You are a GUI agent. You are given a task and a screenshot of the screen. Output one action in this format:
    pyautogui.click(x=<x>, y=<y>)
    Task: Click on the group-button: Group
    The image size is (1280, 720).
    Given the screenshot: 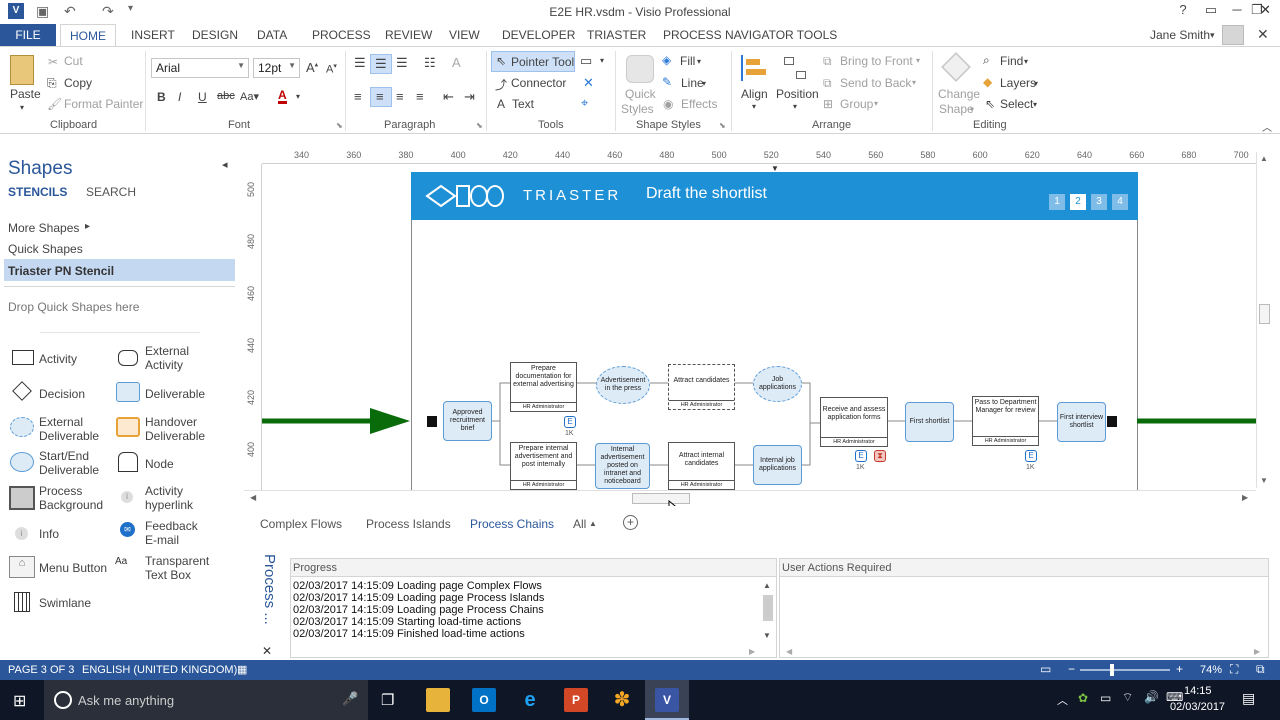 What is the action you would take?
    pyautogui.click(x=856, y=104)
    